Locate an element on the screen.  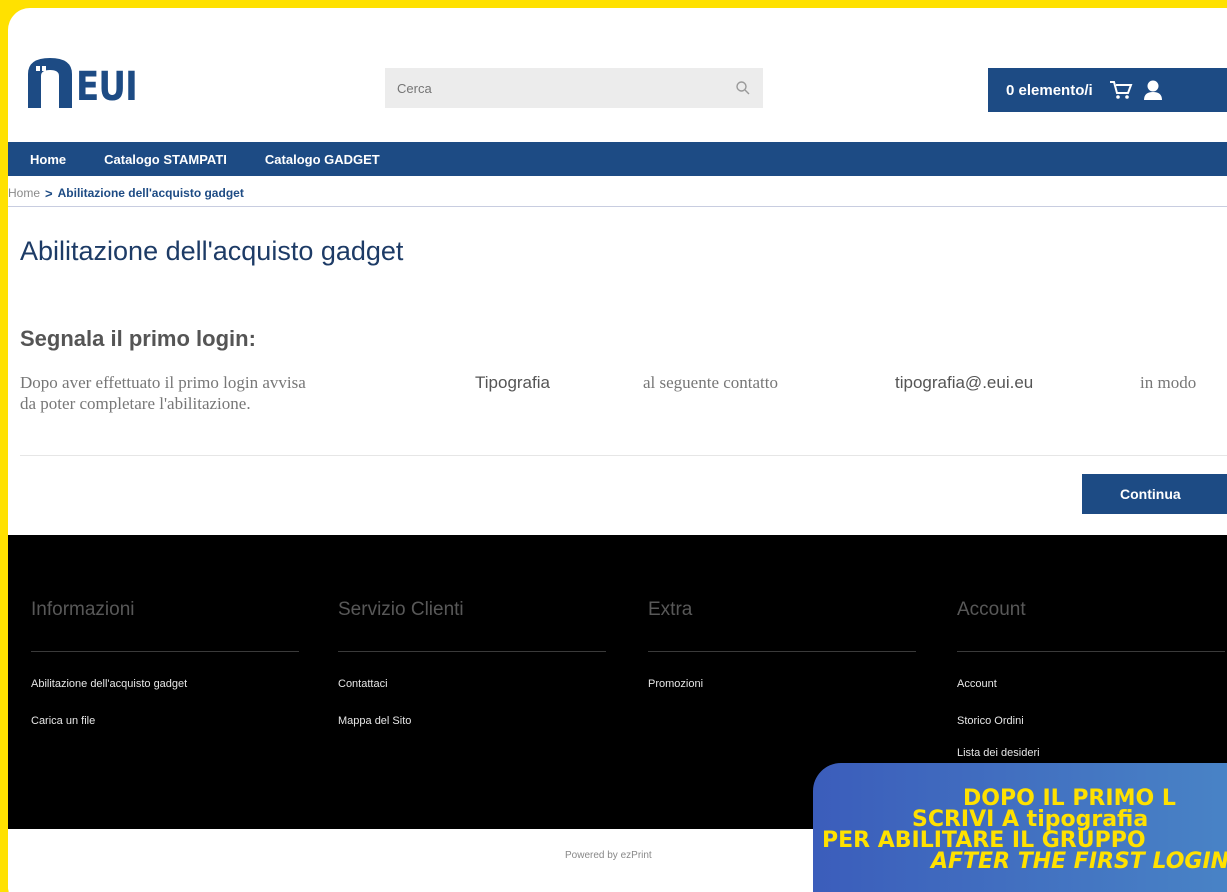
site-logo: EUI is located at coordinates (88, 83).